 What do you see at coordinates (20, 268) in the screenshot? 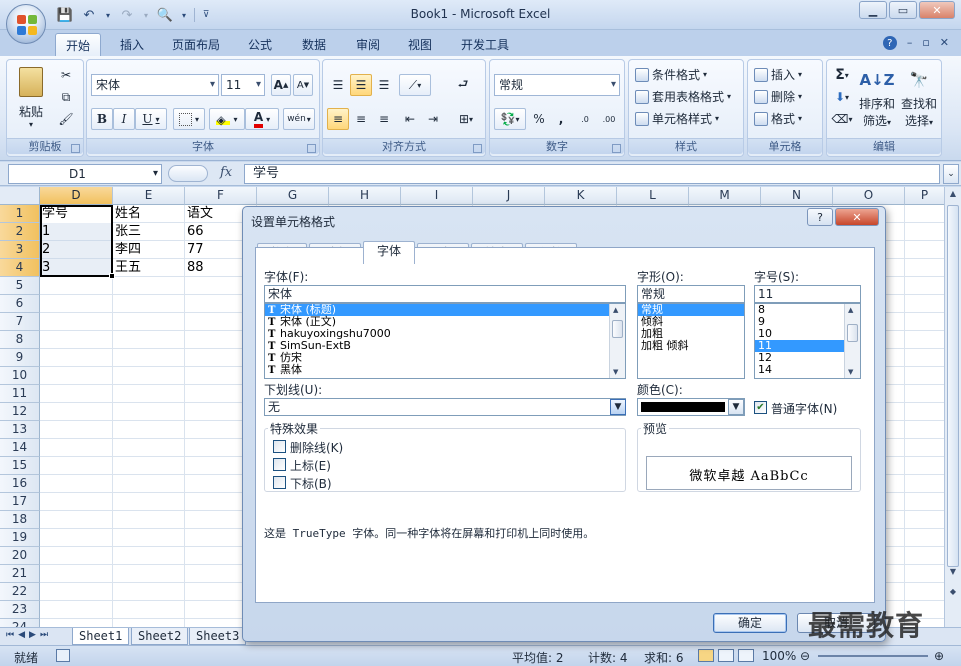
I see `row-header-4: 4` at bounding box center [20, 268].